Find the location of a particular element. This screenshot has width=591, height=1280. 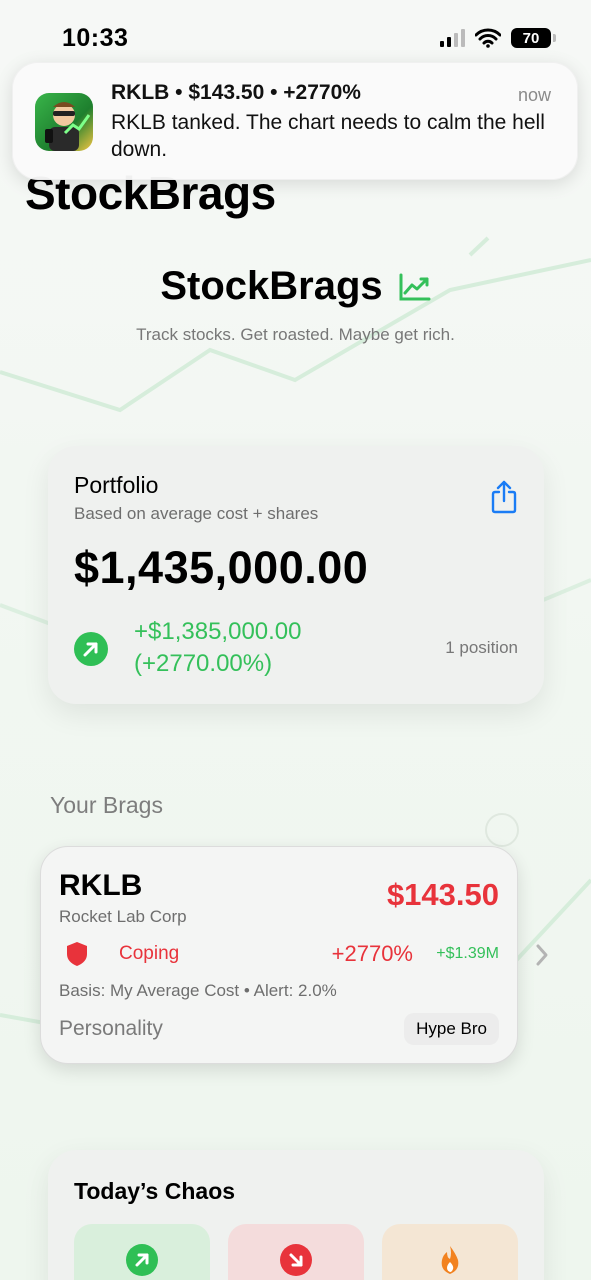

brand-row: StockBrags is located at coordinates (295, 286).